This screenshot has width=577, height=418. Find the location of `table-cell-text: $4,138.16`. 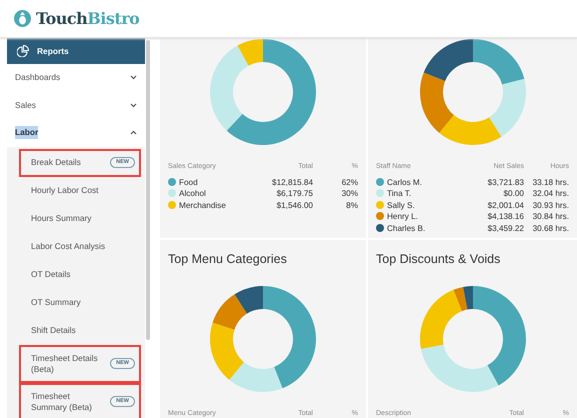

table-cell-text: $4,138.16 is located at coordinates (505, 217).